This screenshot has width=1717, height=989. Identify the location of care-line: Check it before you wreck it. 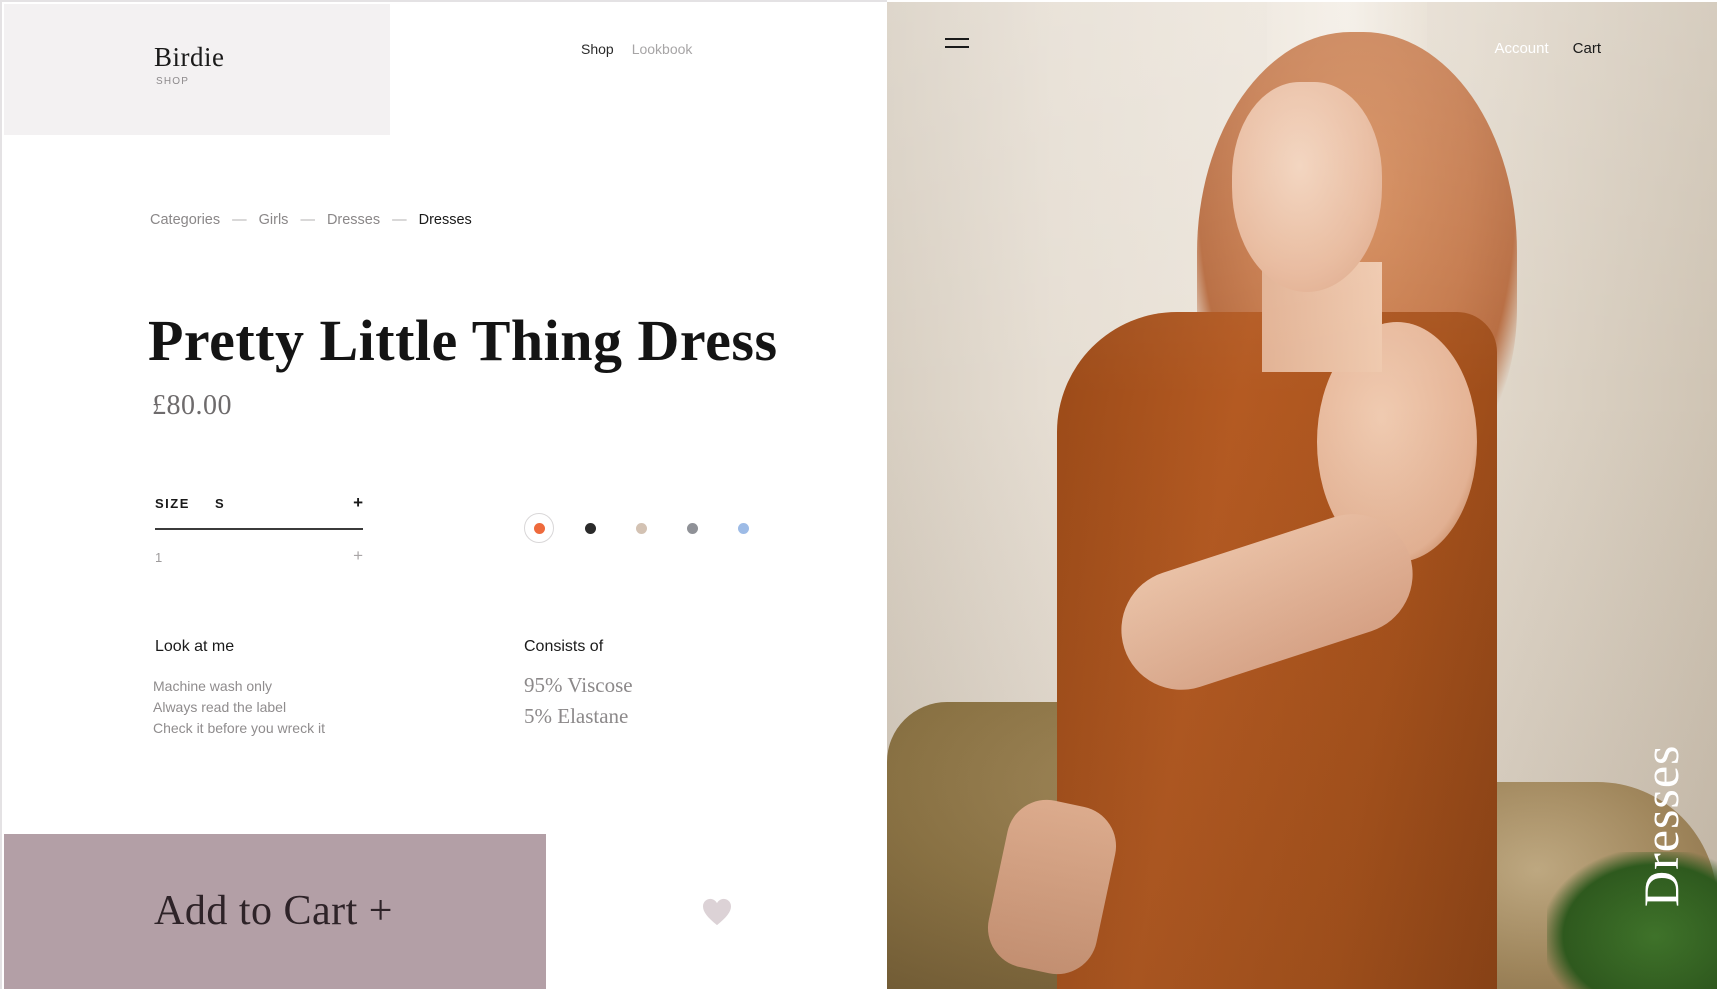
(239, 728).